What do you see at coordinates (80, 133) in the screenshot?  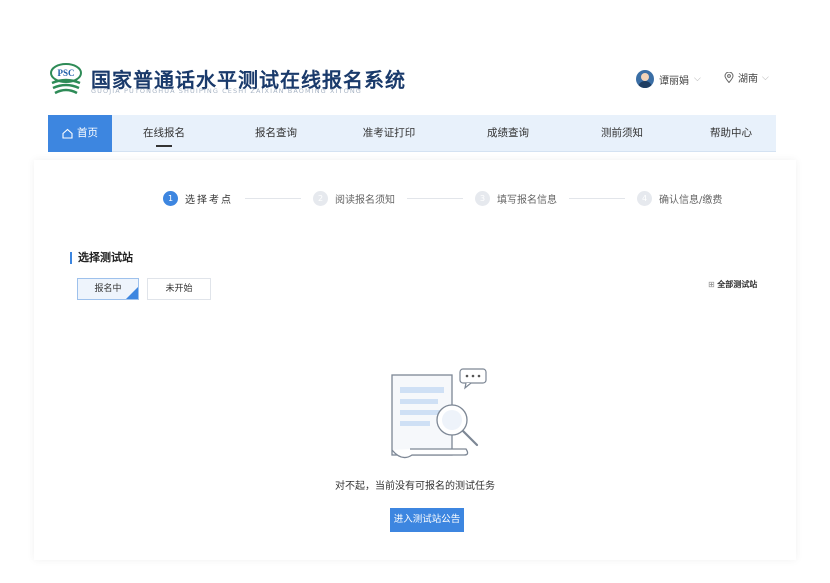 I see `nav-home: 首页` at bounding box center [80, 133].